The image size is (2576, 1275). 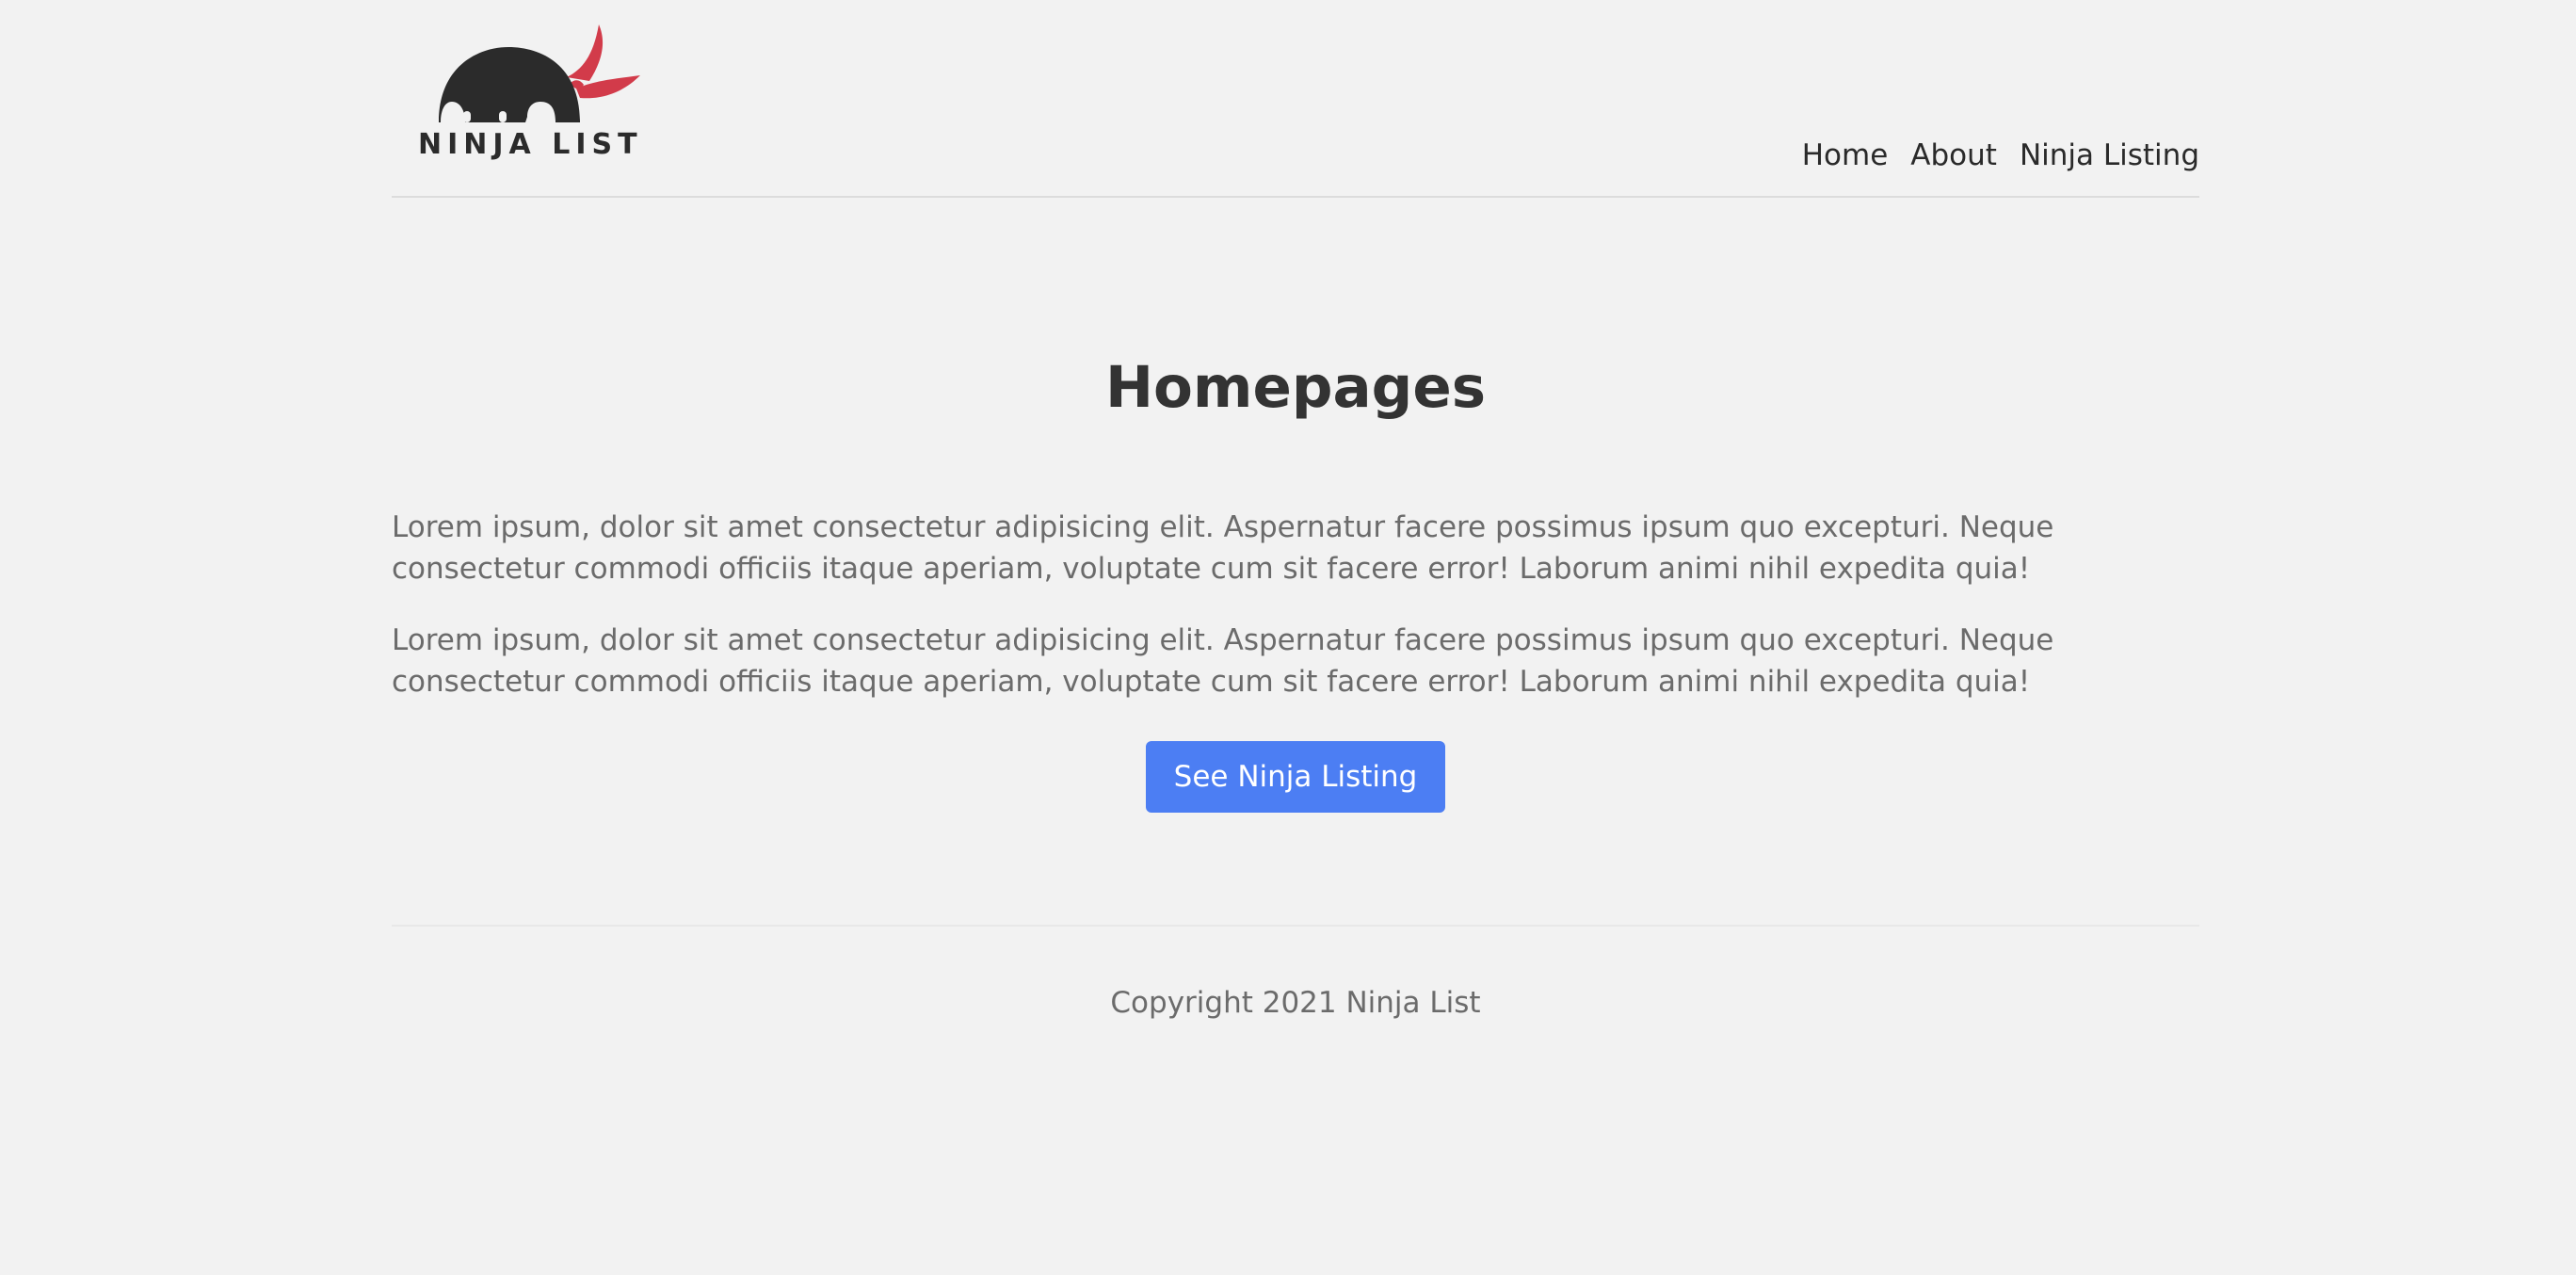 What do you see at coordinates (530, 145) in the screenshot?
I see `logo-text: NINJA LIST` at bounding box center [530, 145].